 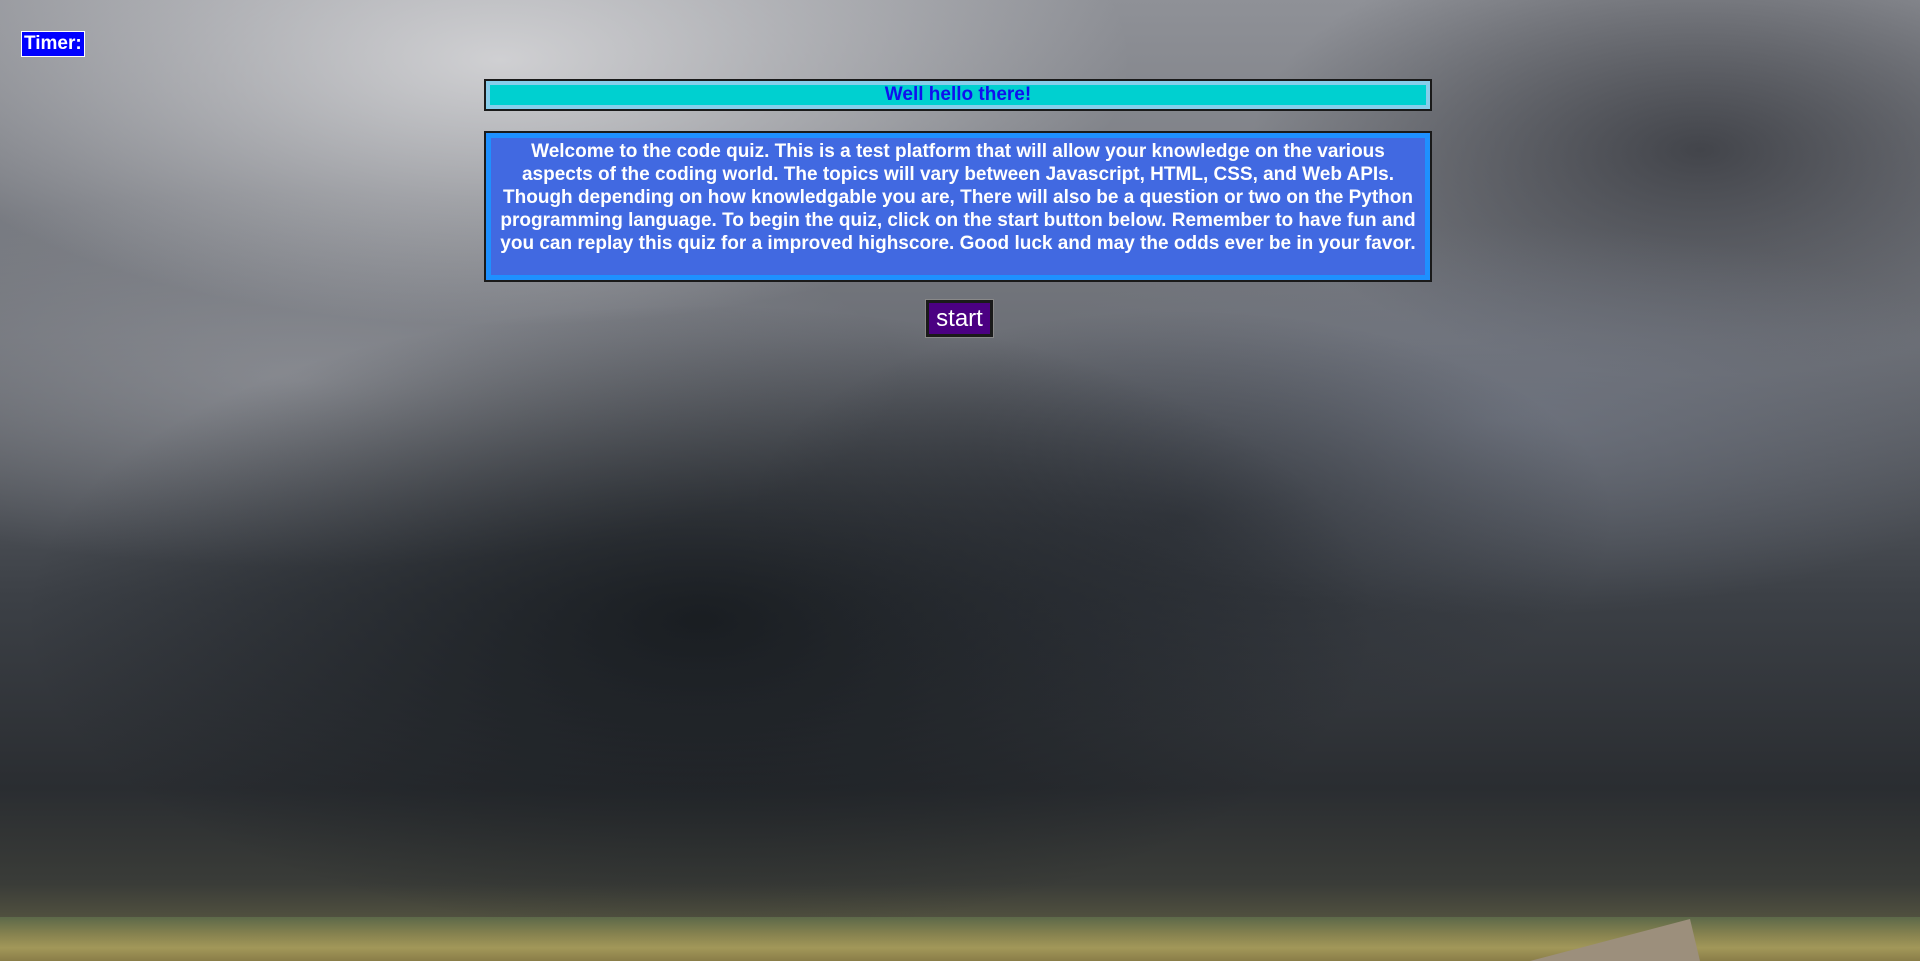 I want to click on timer-label: Timer:, so click(x=53, y=44).